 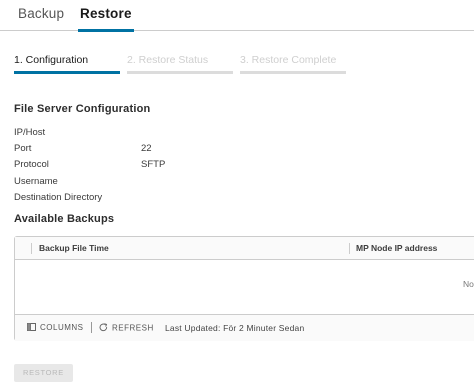 I want to click on field-port: Port 22, so click(x=83, y=148).